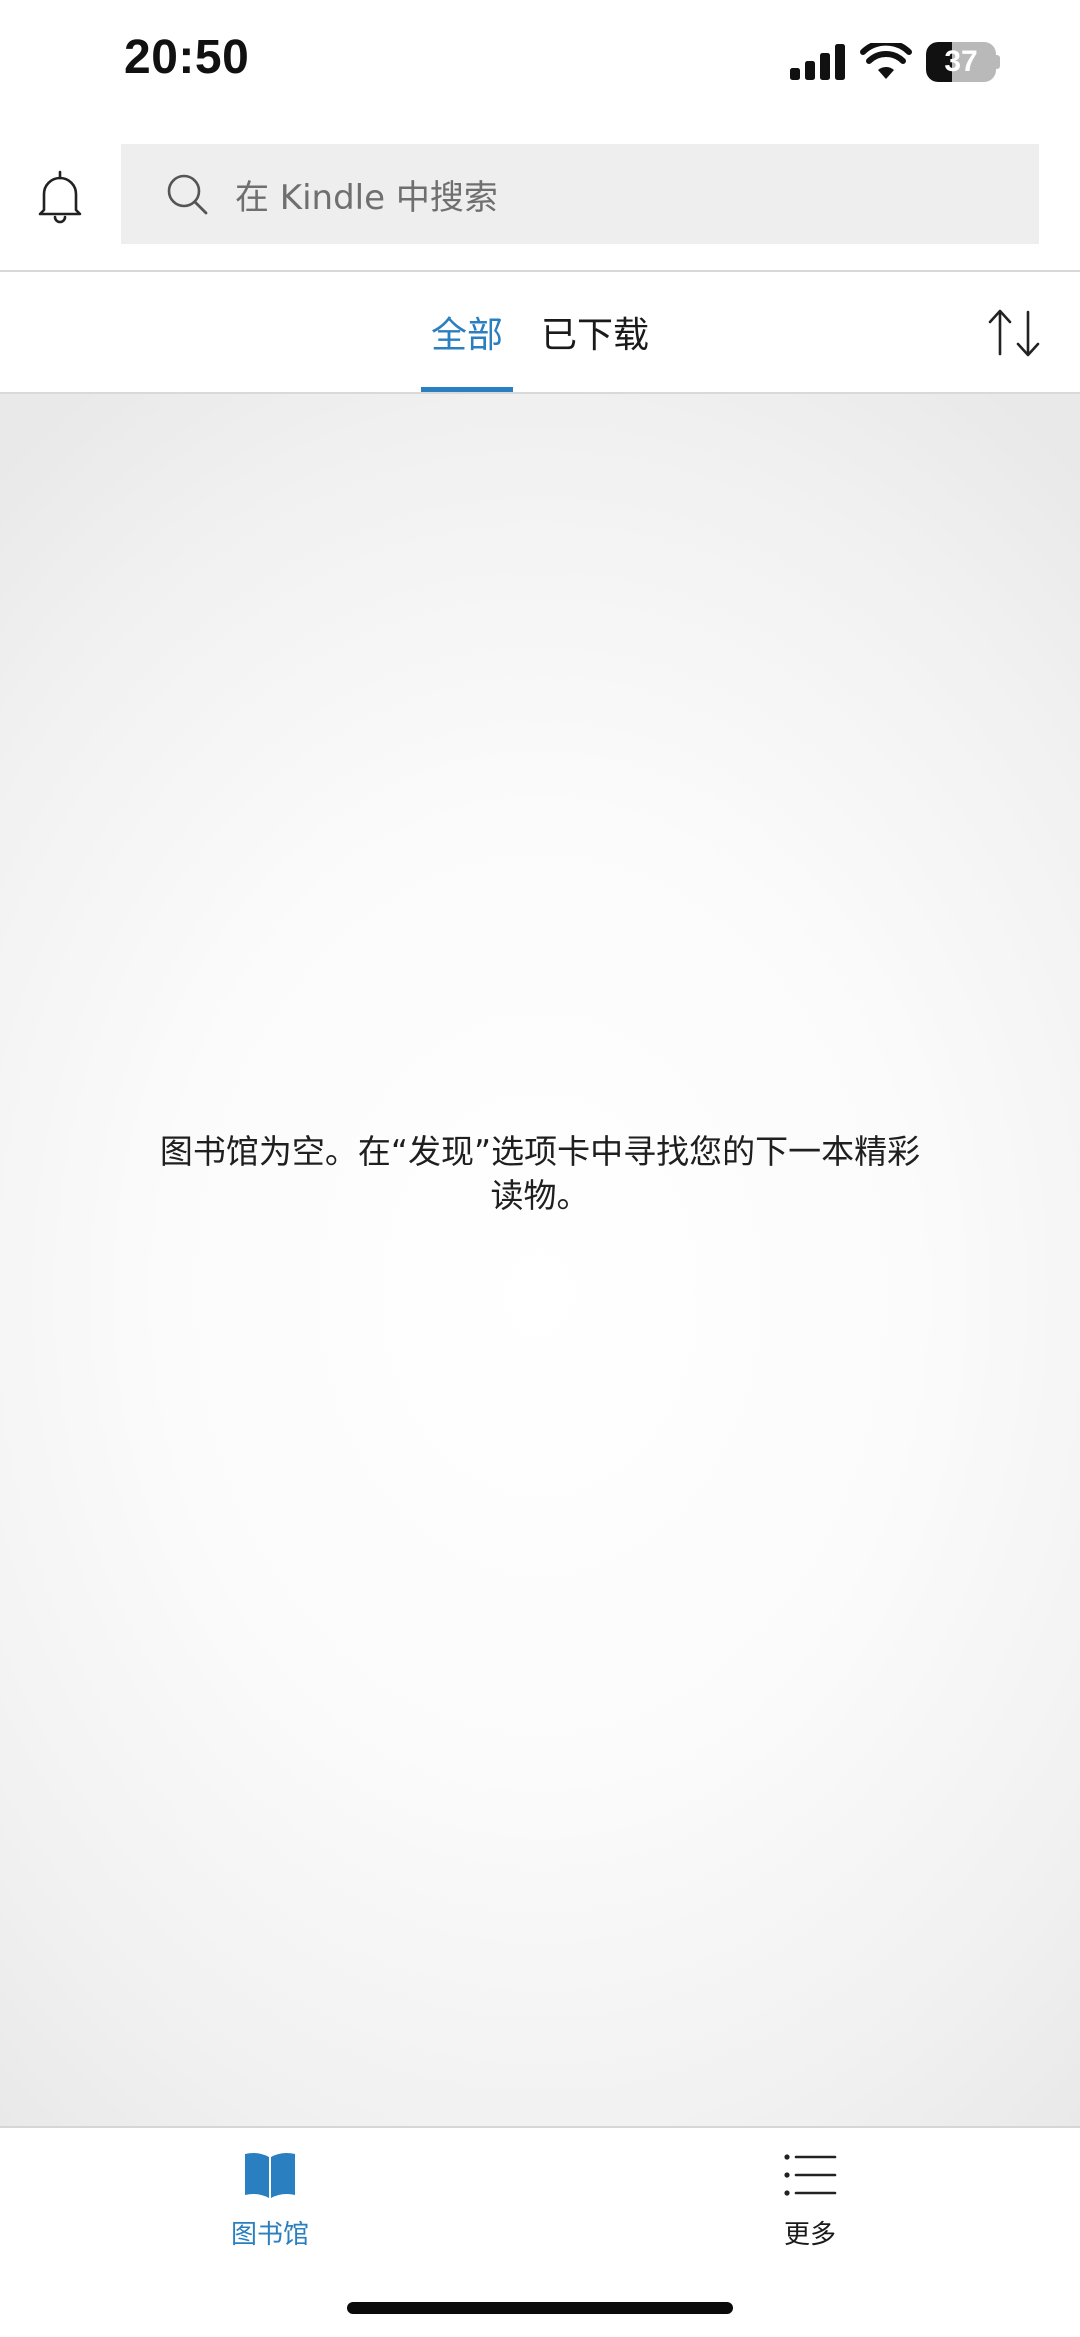 The image size is (1080, 2337). Describe the element at coordinates (594, 335) in the screenshot. I see `tab-downloaded-label: 已下载` at that location.